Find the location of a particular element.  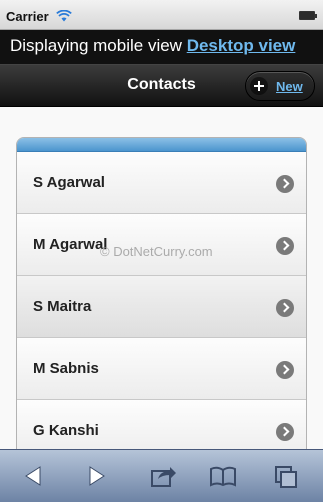

tabs-icon is located at coordinates (286, 477).